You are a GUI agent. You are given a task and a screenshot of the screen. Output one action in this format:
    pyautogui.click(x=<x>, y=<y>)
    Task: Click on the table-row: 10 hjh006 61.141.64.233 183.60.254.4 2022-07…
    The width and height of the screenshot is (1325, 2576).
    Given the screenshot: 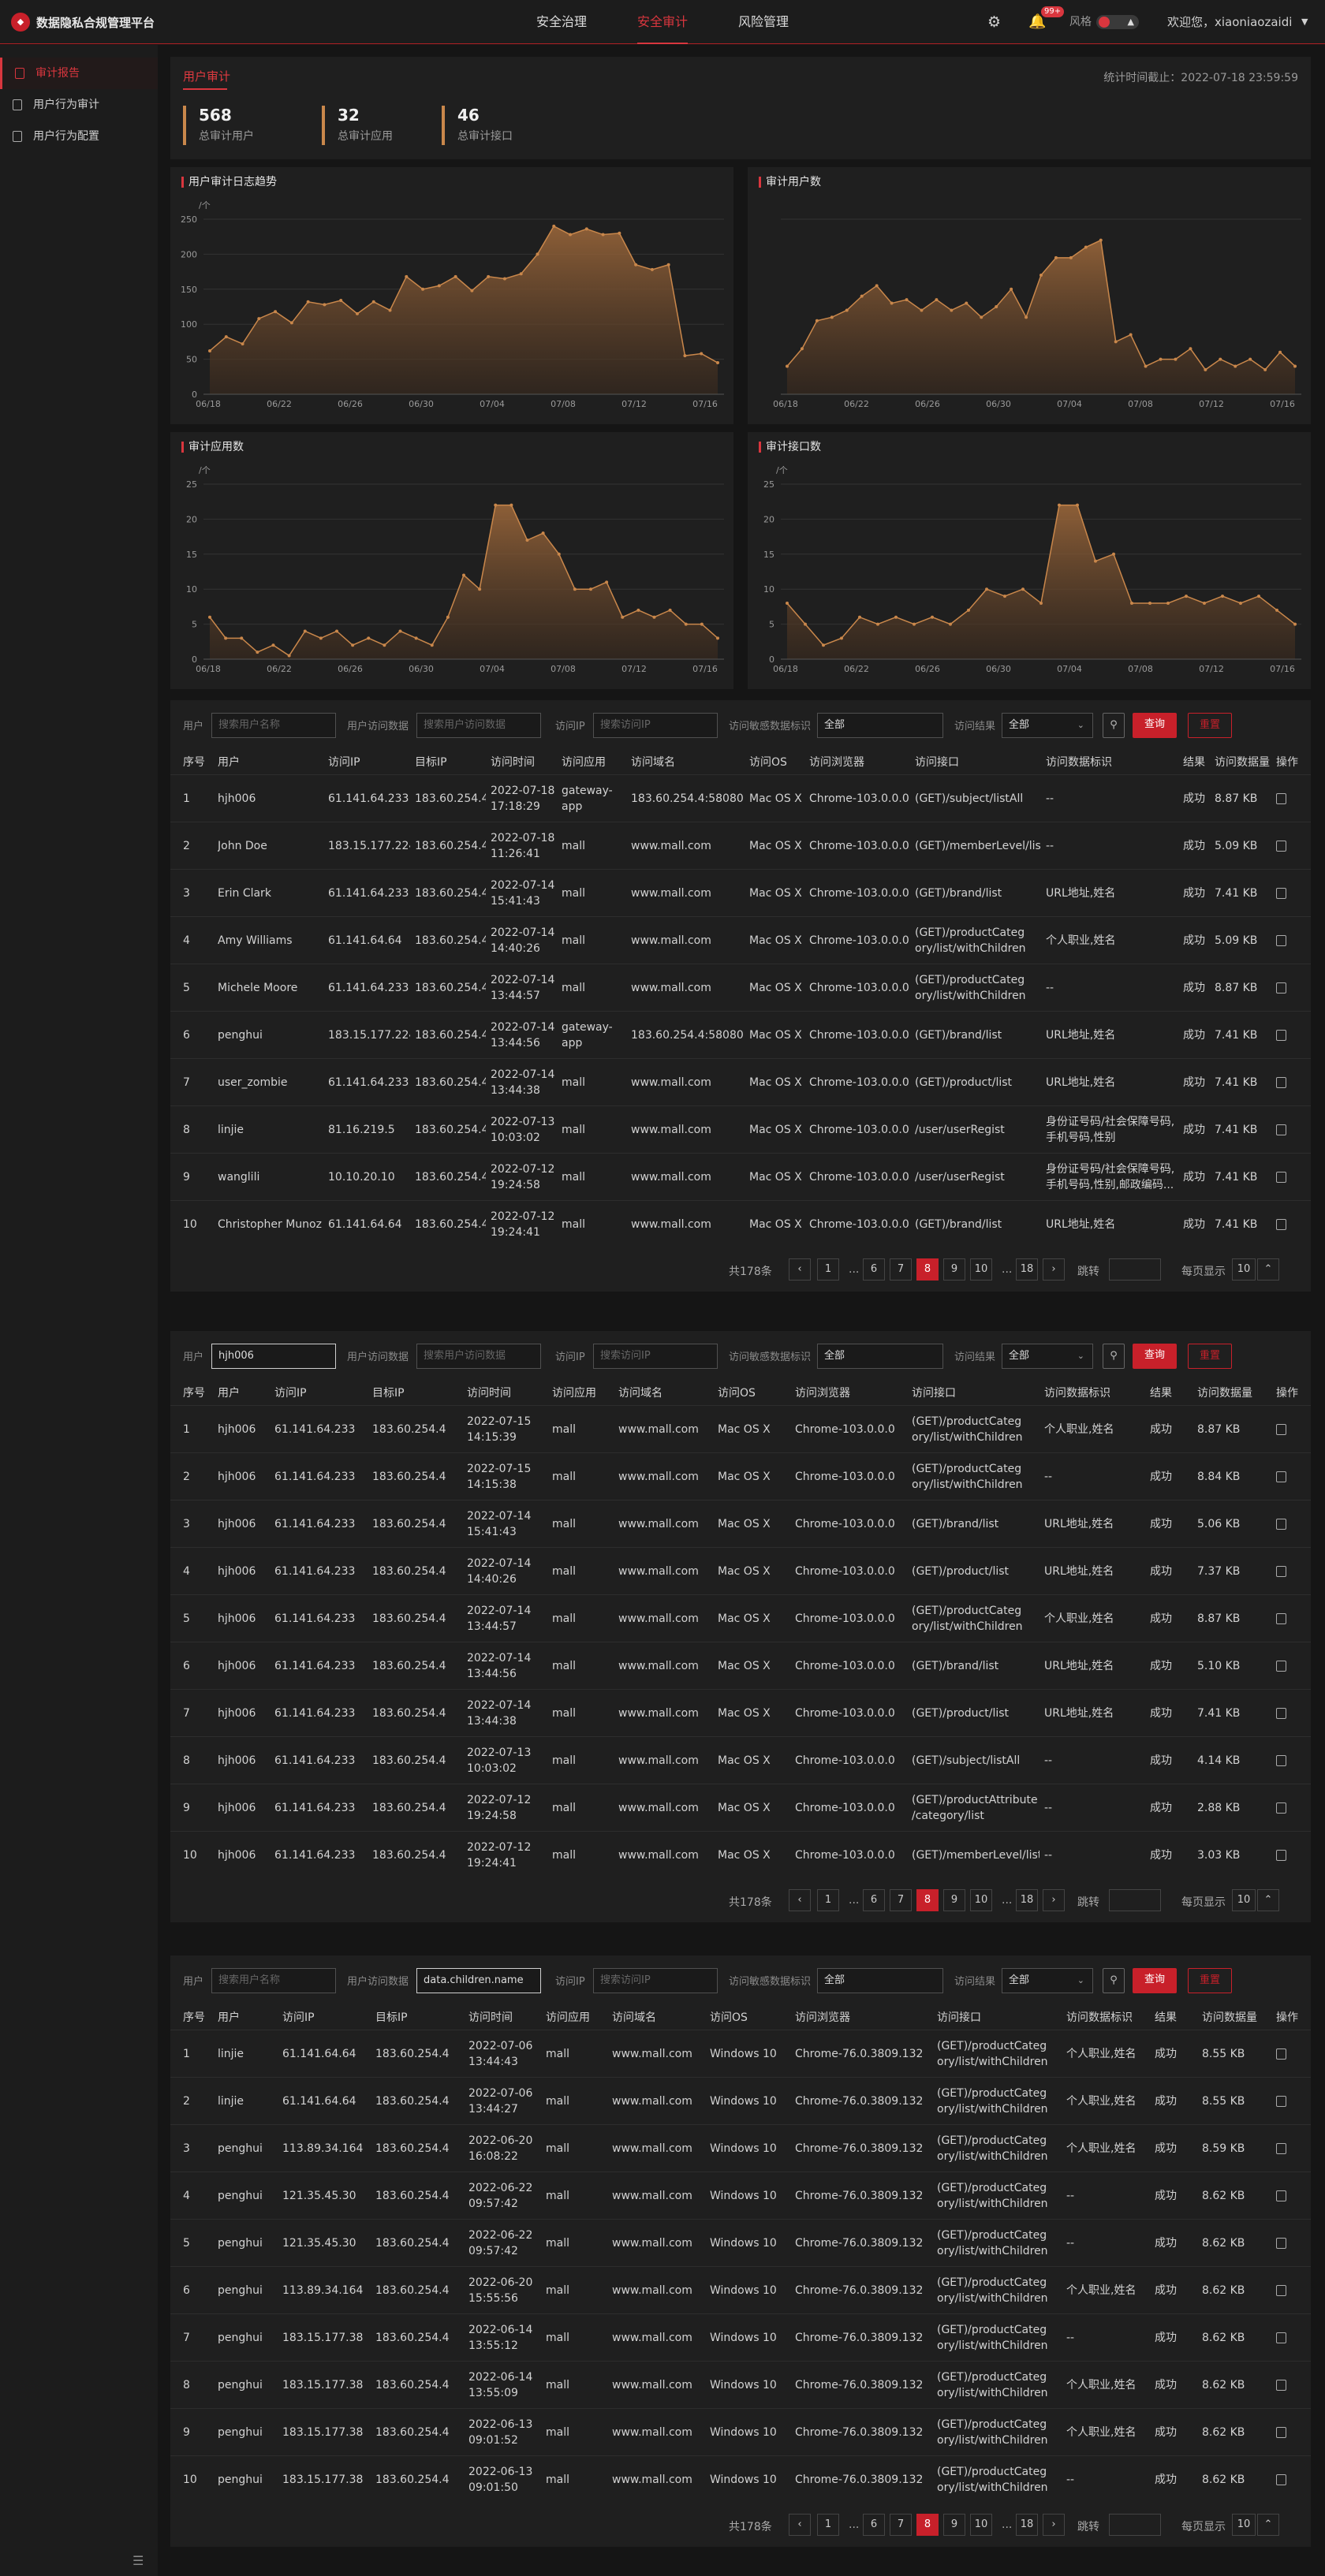 What is the action you would take?
    pyautogui.click(x=740, y=1854)
    